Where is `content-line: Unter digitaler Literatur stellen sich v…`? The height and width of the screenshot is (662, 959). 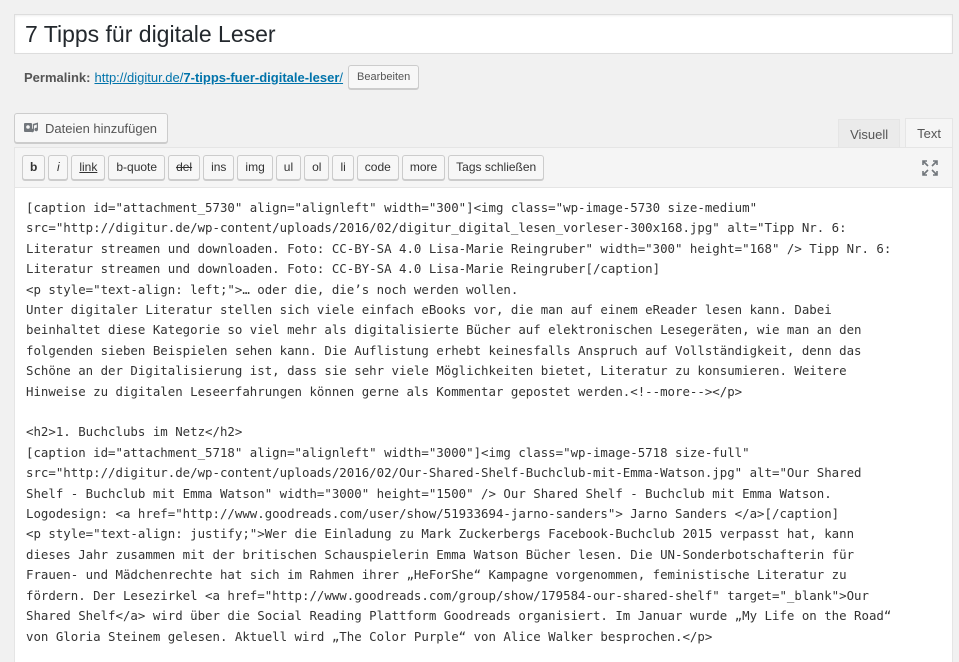
content-line: Unter digitaler Literatur stellen sich v… is located at coordinates (429, 310).